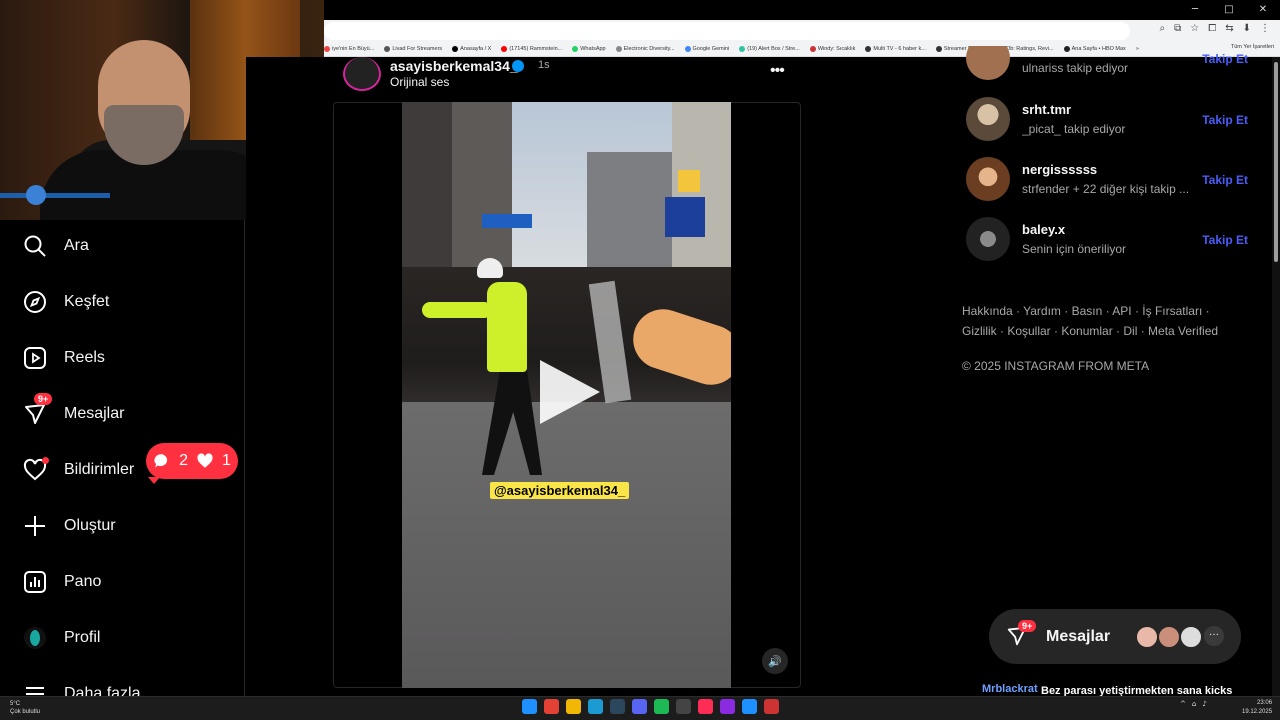 The image size is (1280, 720). I want to click on play-icon, so click(570, 392).